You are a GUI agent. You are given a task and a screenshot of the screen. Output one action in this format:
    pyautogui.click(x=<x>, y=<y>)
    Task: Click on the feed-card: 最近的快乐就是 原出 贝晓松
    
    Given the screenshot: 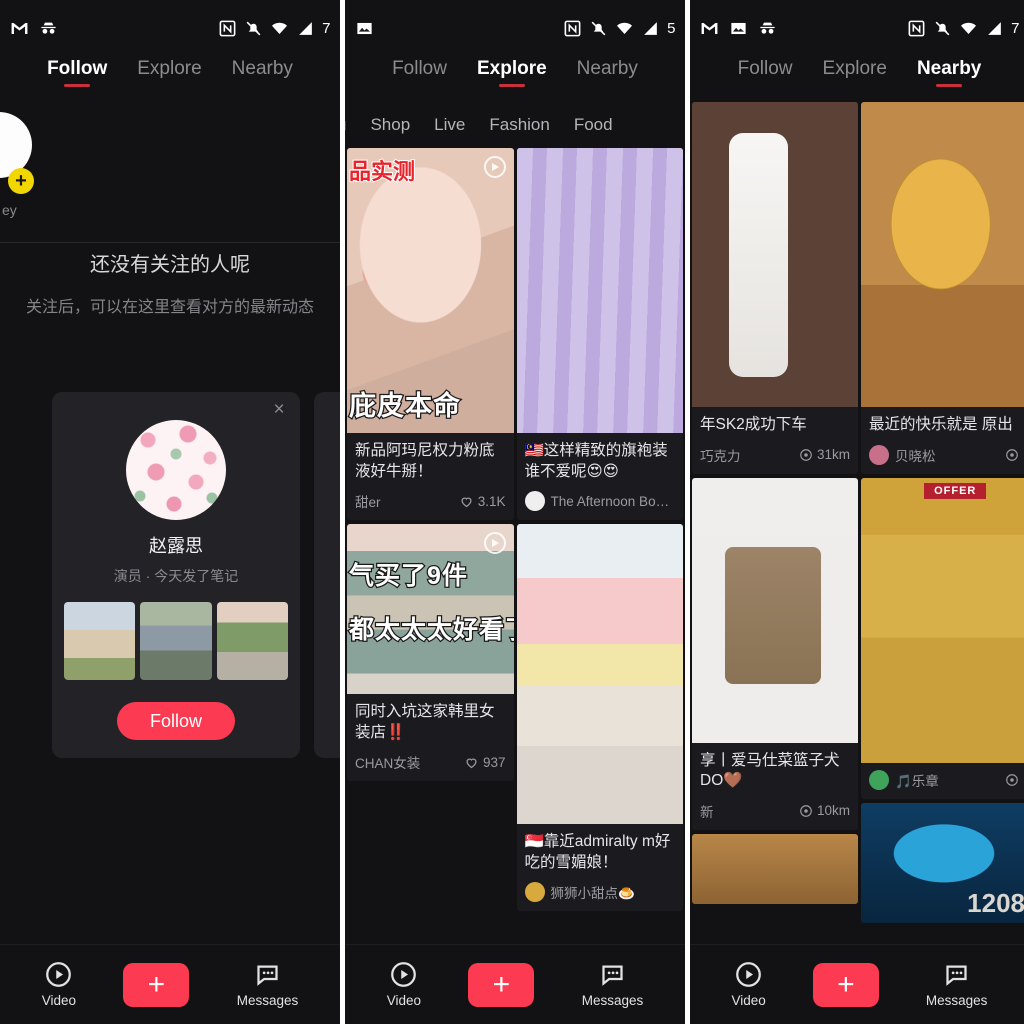 What is the action you would take?
    pyautogui.click(x=942, y=288)
    